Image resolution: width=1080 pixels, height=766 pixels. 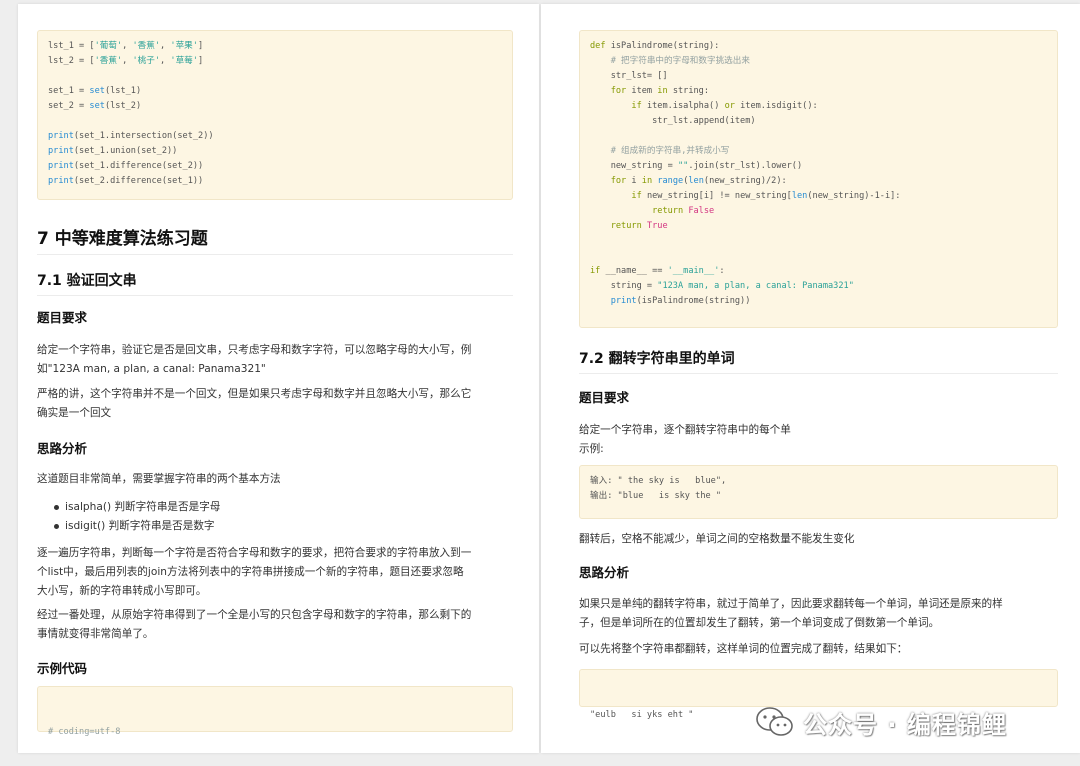 I want to click on code-line: str_lst.append(item), so click(x=673, y=121).